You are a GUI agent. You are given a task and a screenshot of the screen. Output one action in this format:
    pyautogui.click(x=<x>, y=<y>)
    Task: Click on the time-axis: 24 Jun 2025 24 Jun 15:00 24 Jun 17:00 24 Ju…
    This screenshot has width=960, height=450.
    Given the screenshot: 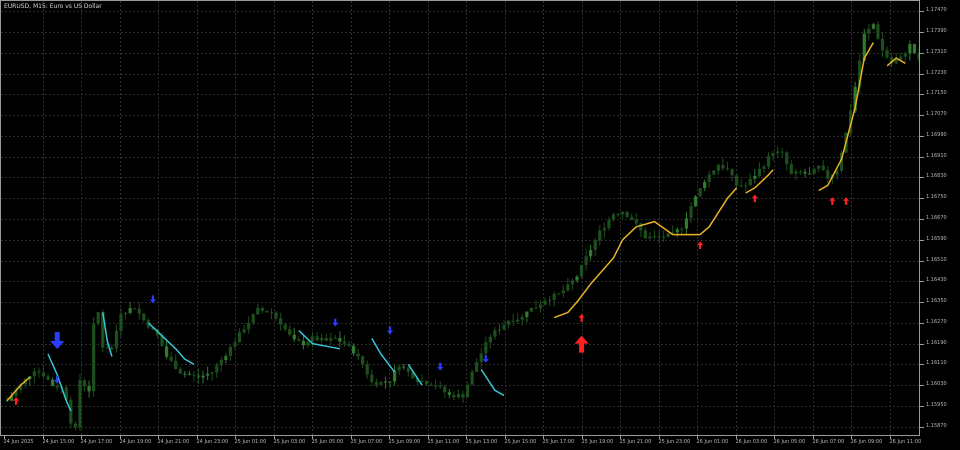 What is the action you would take?
    pyautogui.click(x=460, y=443)
    